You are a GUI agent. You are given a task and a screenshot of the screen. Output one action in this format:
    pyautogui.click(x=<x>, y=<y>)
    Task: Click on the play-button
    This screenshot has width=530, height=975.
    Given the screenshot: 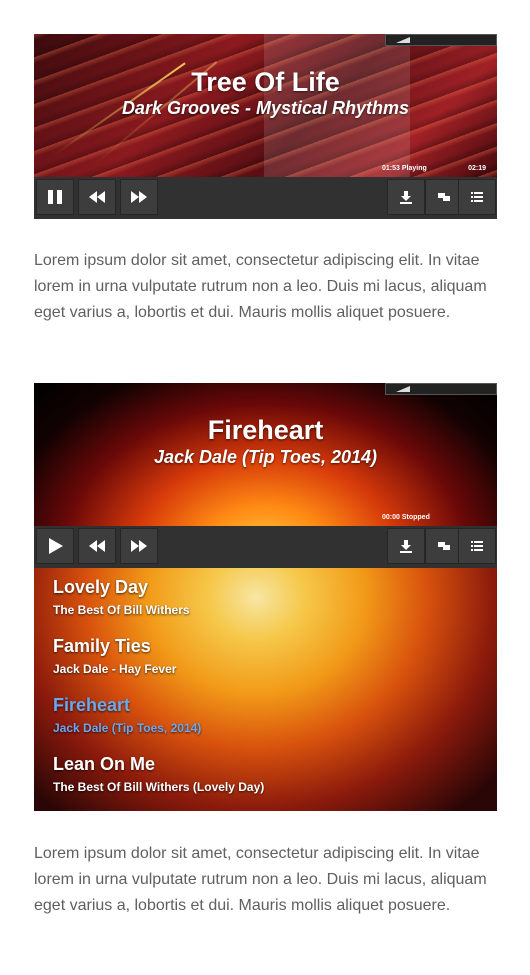 What is the action you would take?
    pyautogui.click(x=55, y=546)
    